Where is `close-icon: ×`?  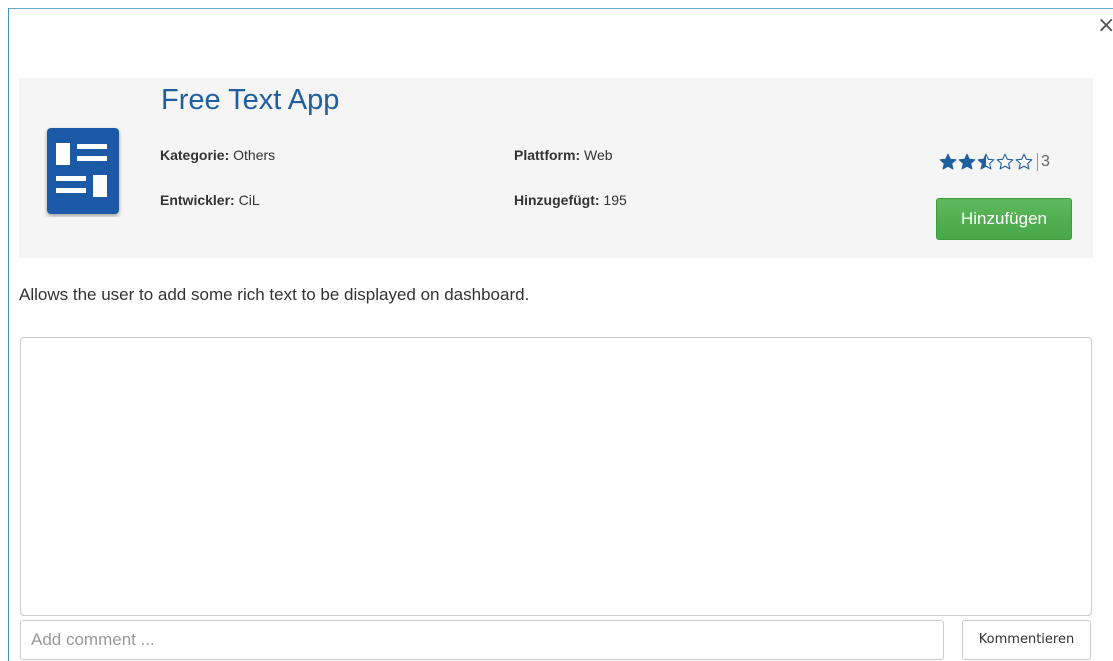
close-icon: × is located at coordinates (1105, 26).